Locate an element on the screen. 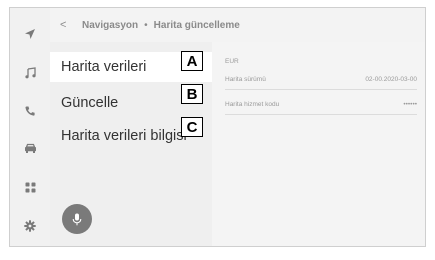  menu-item-label: Harita verileri bilgisi is located at coordinates (124, 136).